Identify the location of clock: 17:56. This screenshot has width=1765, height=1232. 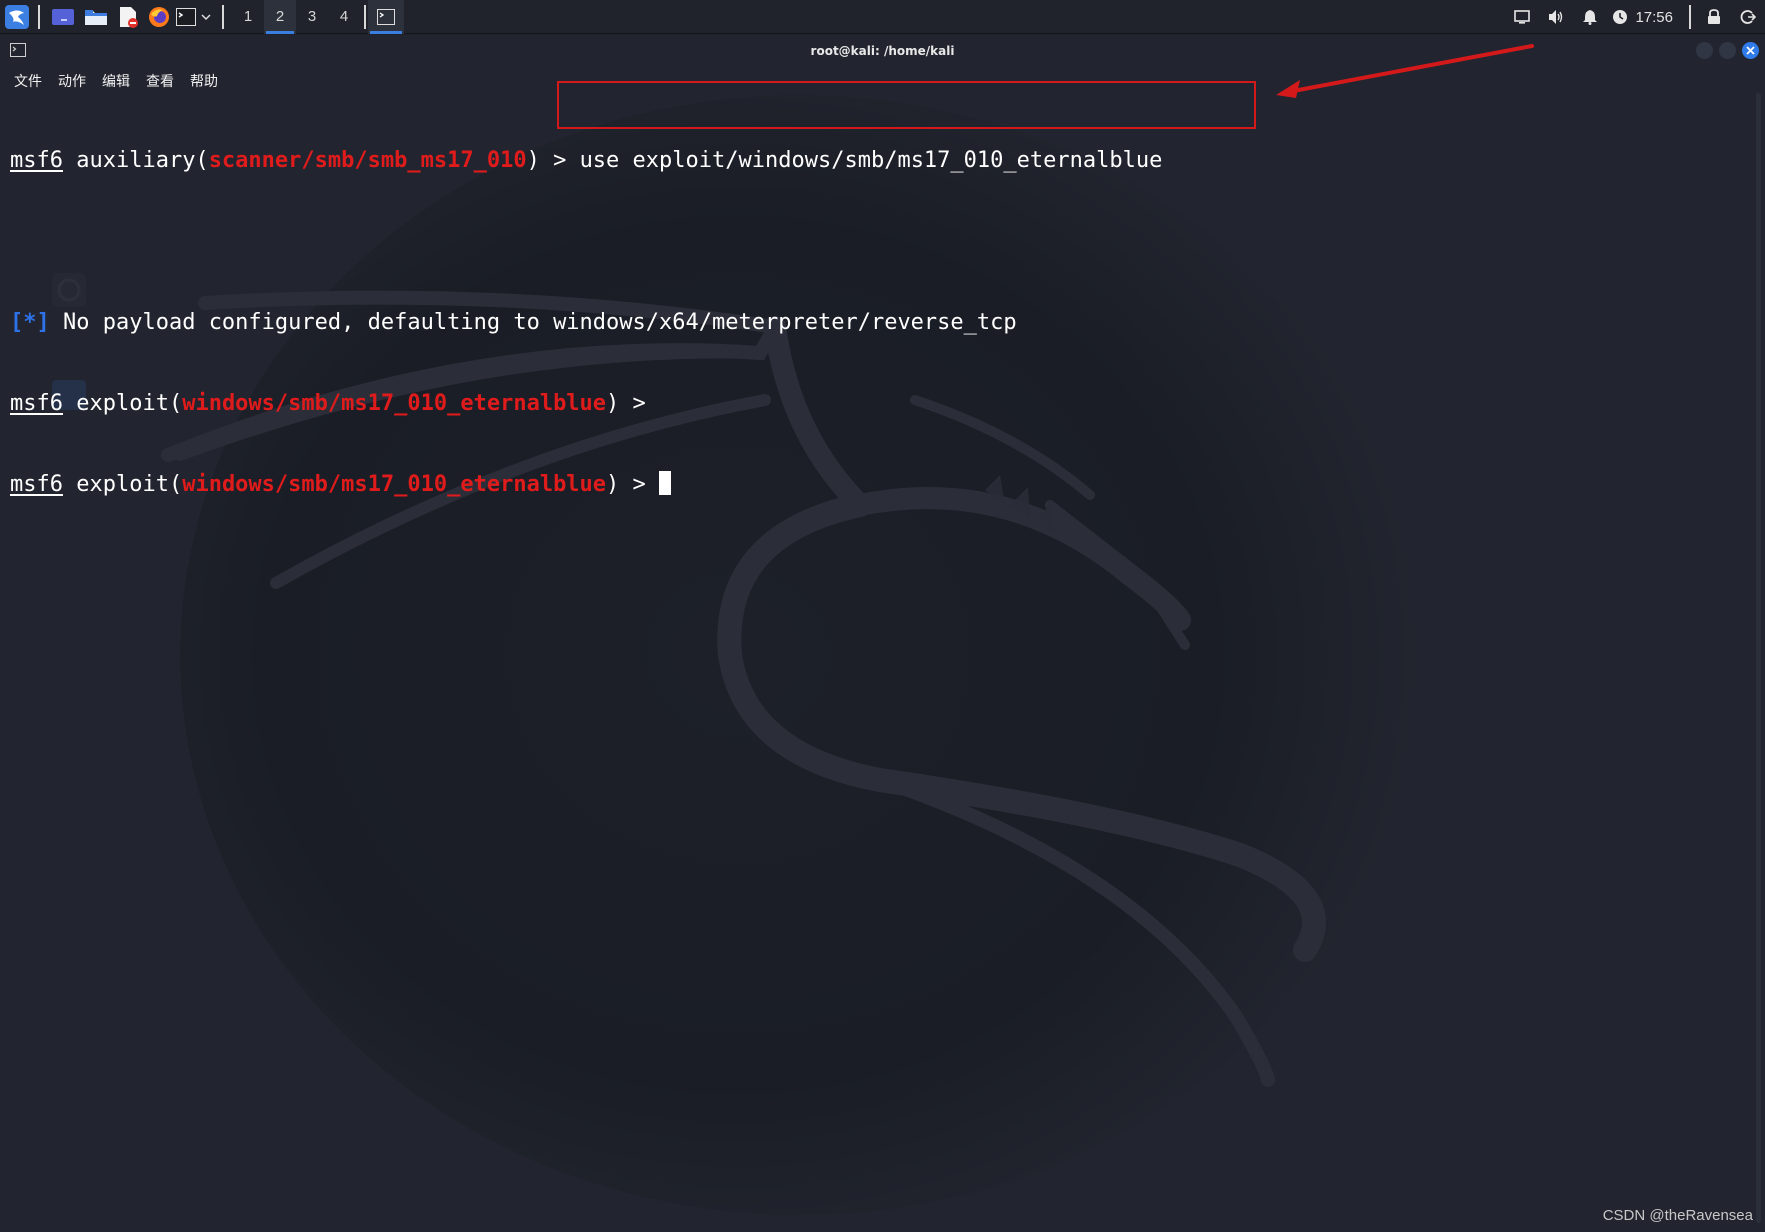
(1658, 17).